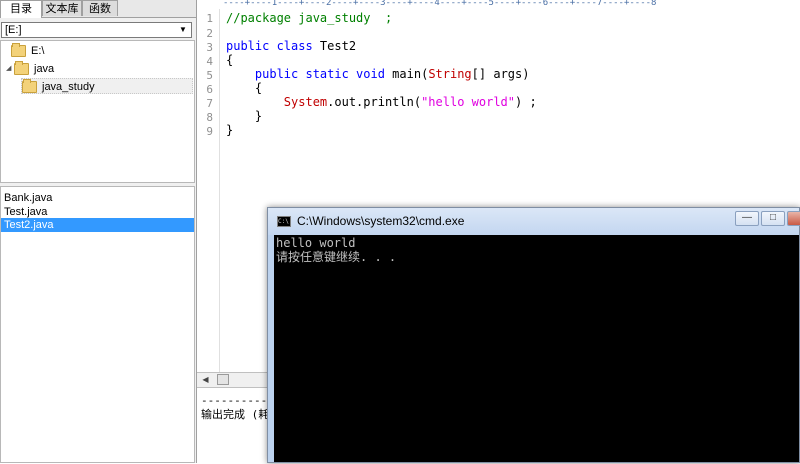 The width and height of the screenshot is (800, 464). Describe the element at coordinates (450, 74) in the screenshot. I see `type-token: String` at that location.